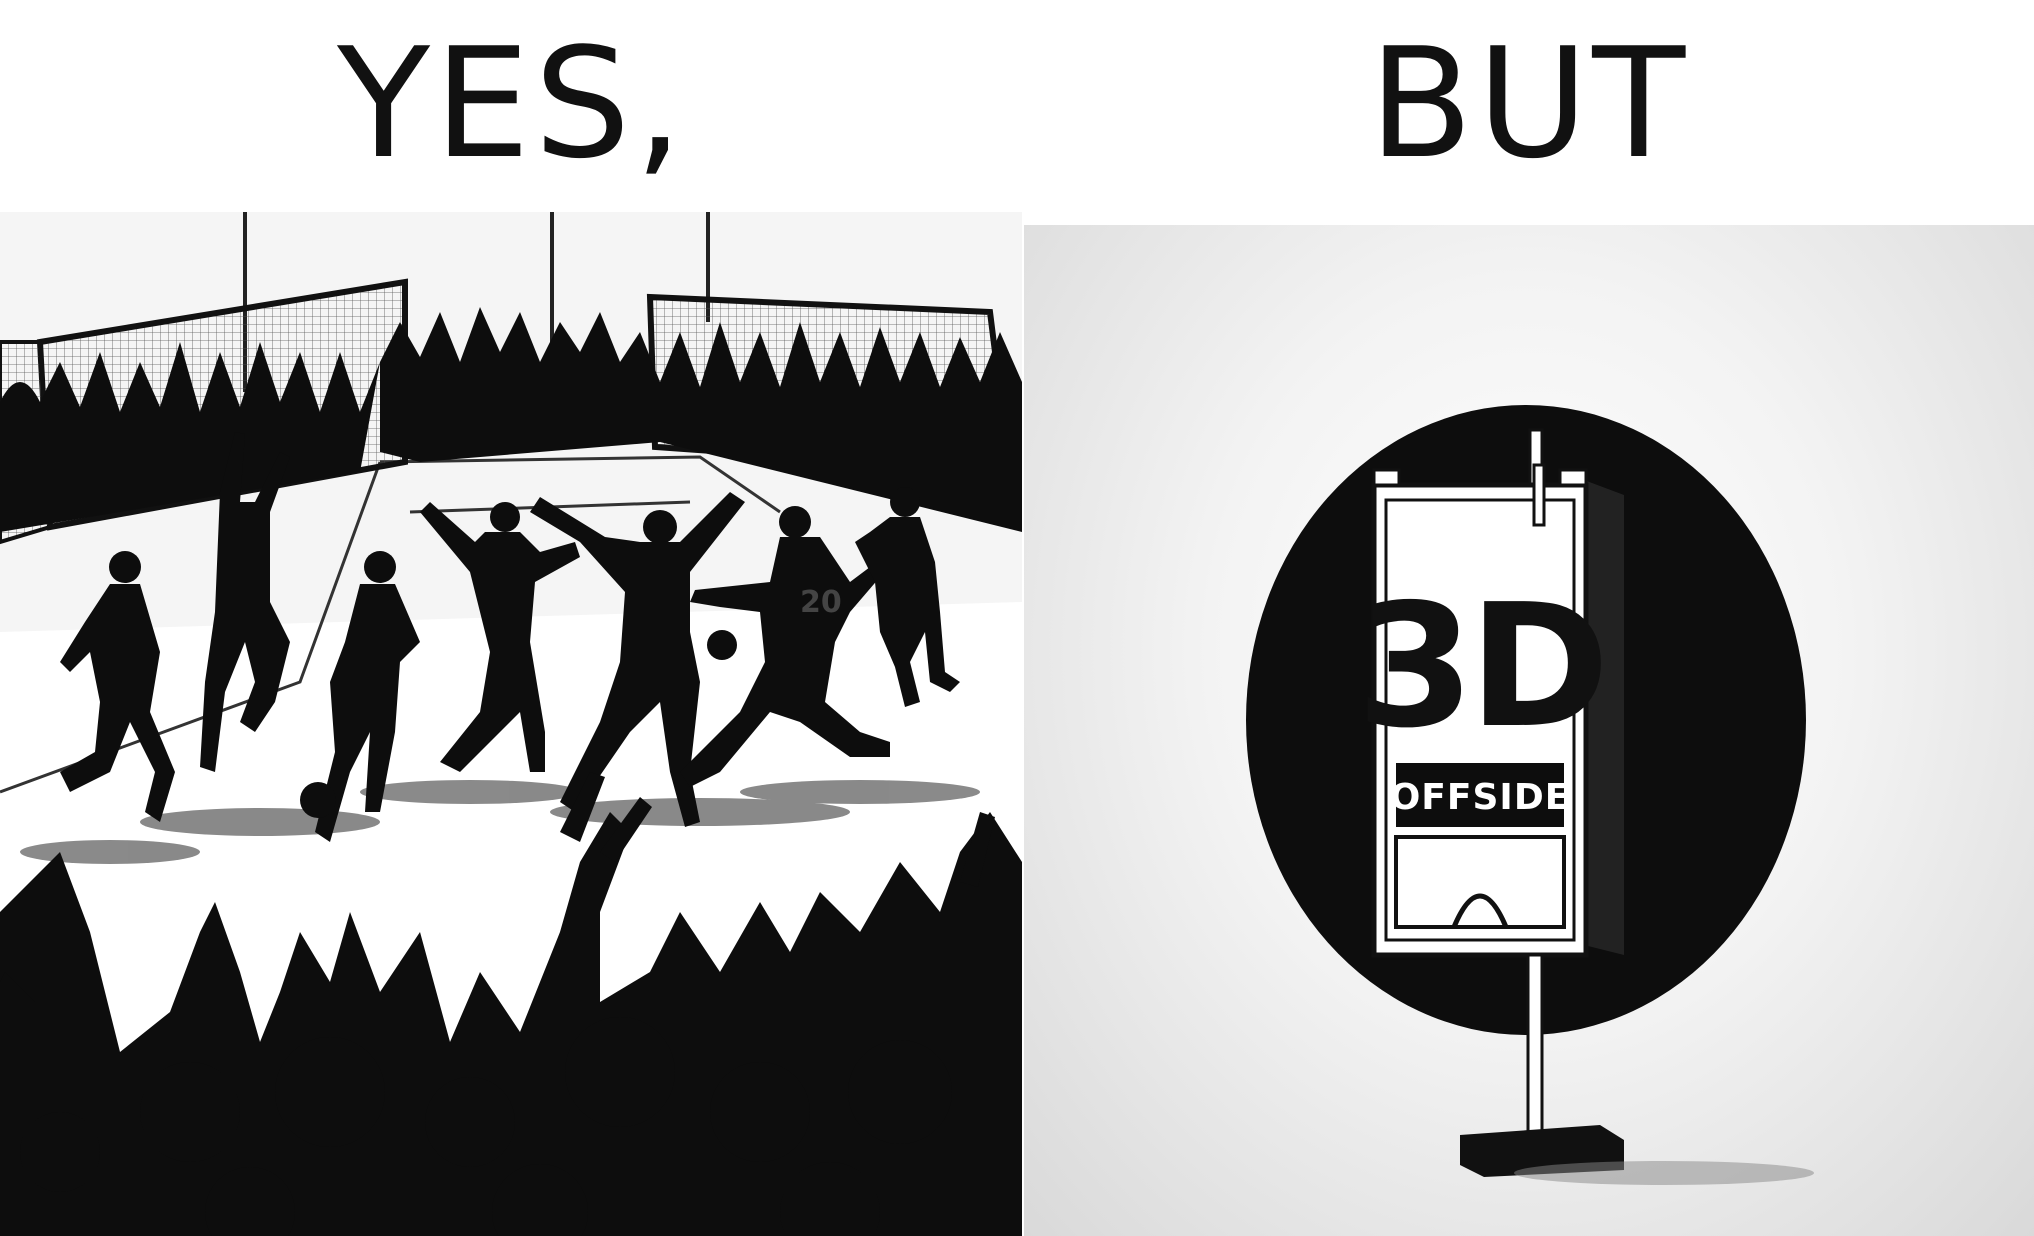 This screenshot has height=1236, width=2034. Describe the element at coordinates (1480, 882) in the screenshot. I see `sign-field-area` at that location.